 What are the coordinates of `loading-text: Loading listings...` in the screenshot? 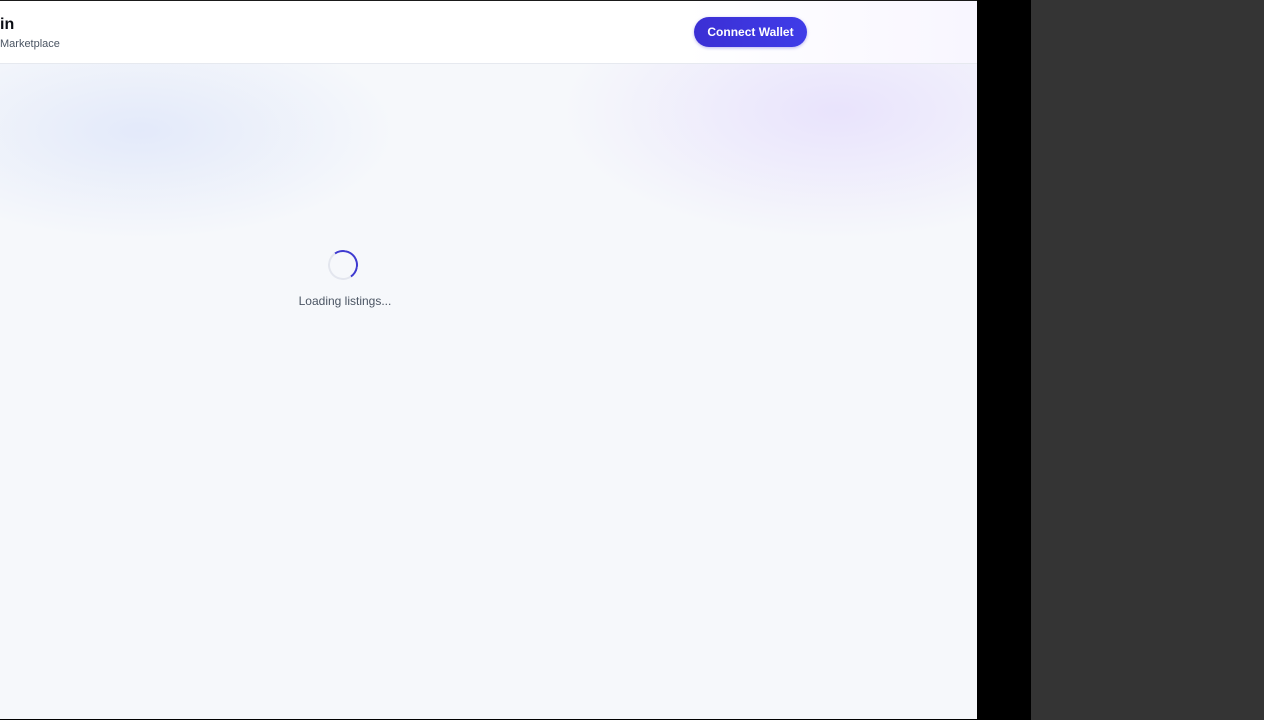 It's located at (345, 301).